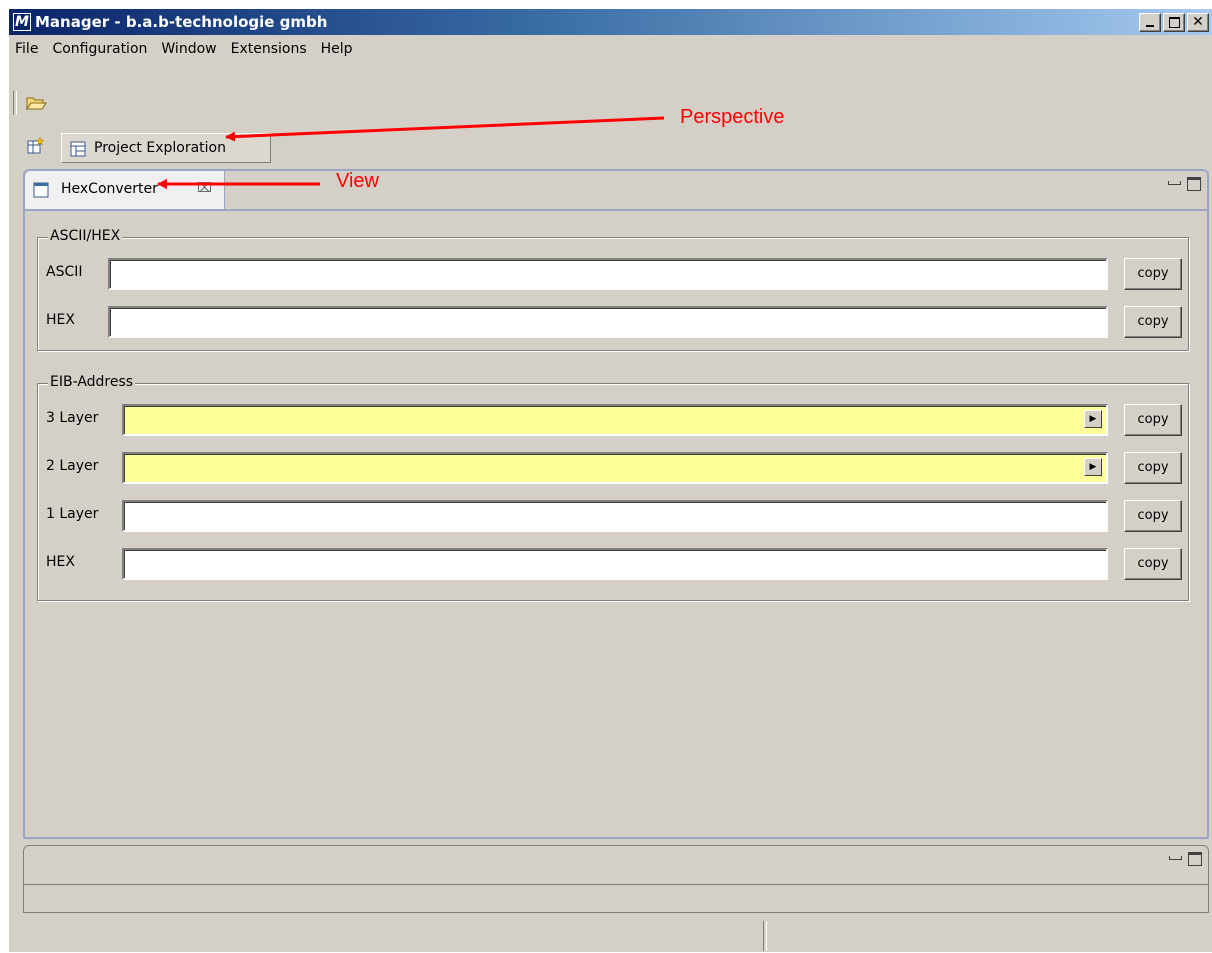 The width and height of the screenshot is (1212, 953). I want to click on menu-file: File, so click(27, 49).